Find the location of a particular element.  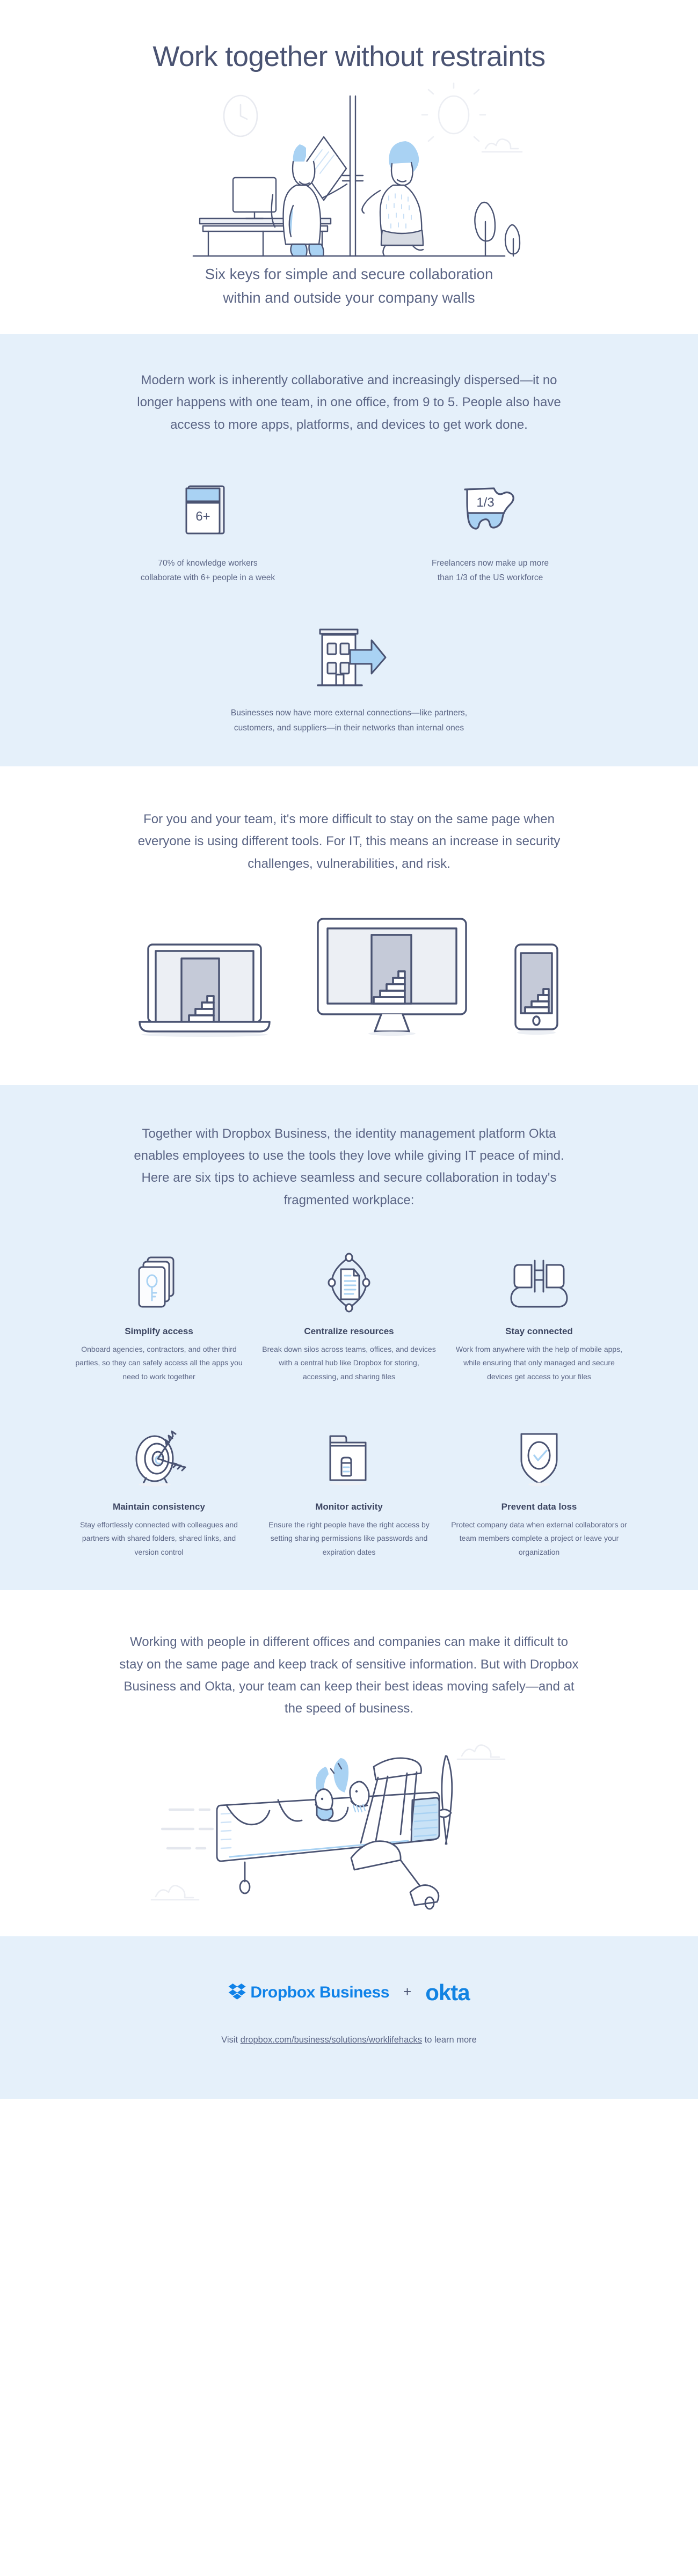

smartphone-device-icon is located at coordinates (537, 988).